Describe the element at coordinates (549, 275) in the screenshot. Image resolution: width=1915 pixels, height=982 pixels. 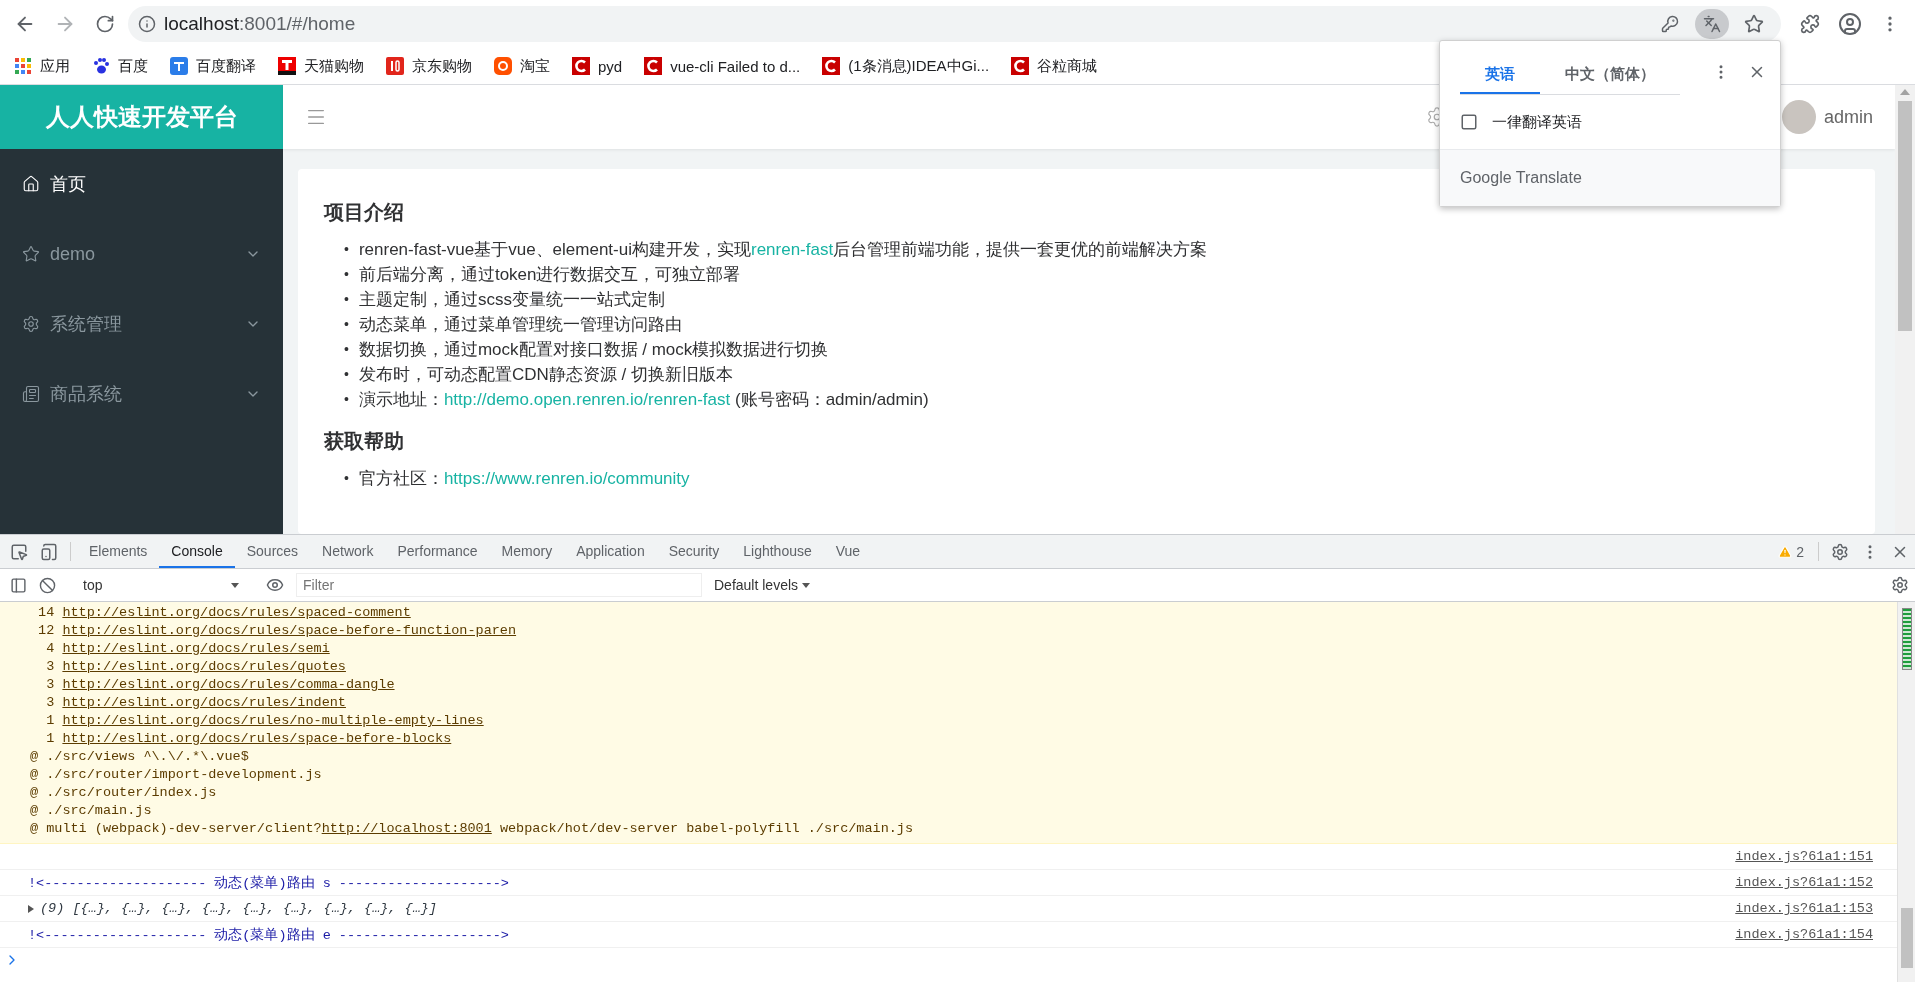
I see `list-item: 前后端分离，通过token进行数据交互，可独立部署` at that location.